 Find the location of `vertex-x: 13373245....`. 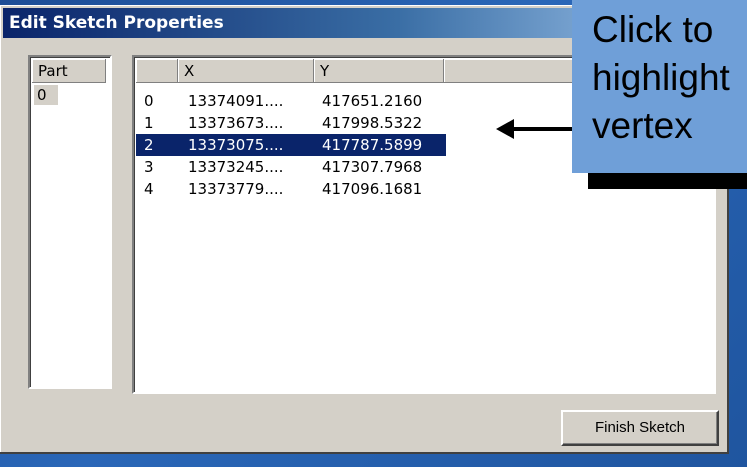

vertex-x: 13373245.... is located at coordinates (236, 167).